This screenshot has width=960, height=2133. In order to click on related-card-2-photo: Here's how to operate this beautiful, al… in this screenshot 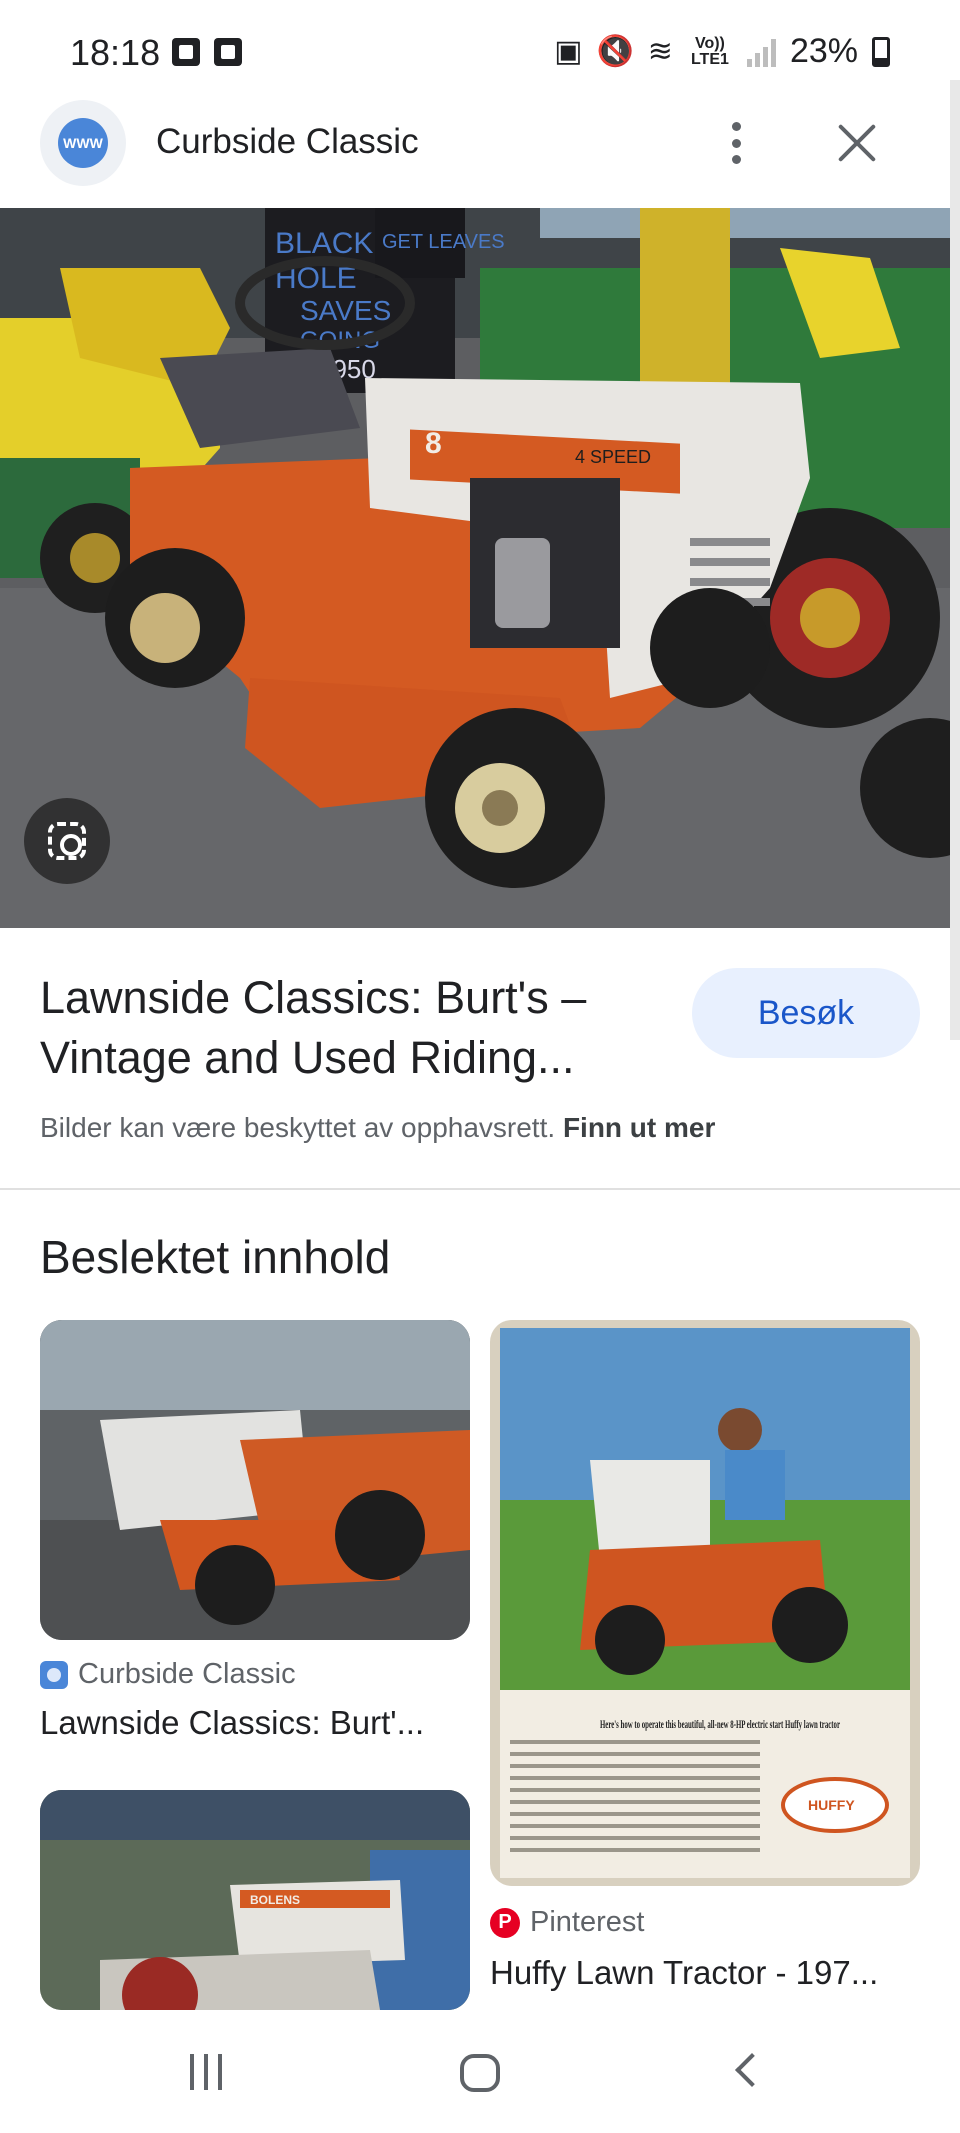, I will do `click(705, 1603)`.